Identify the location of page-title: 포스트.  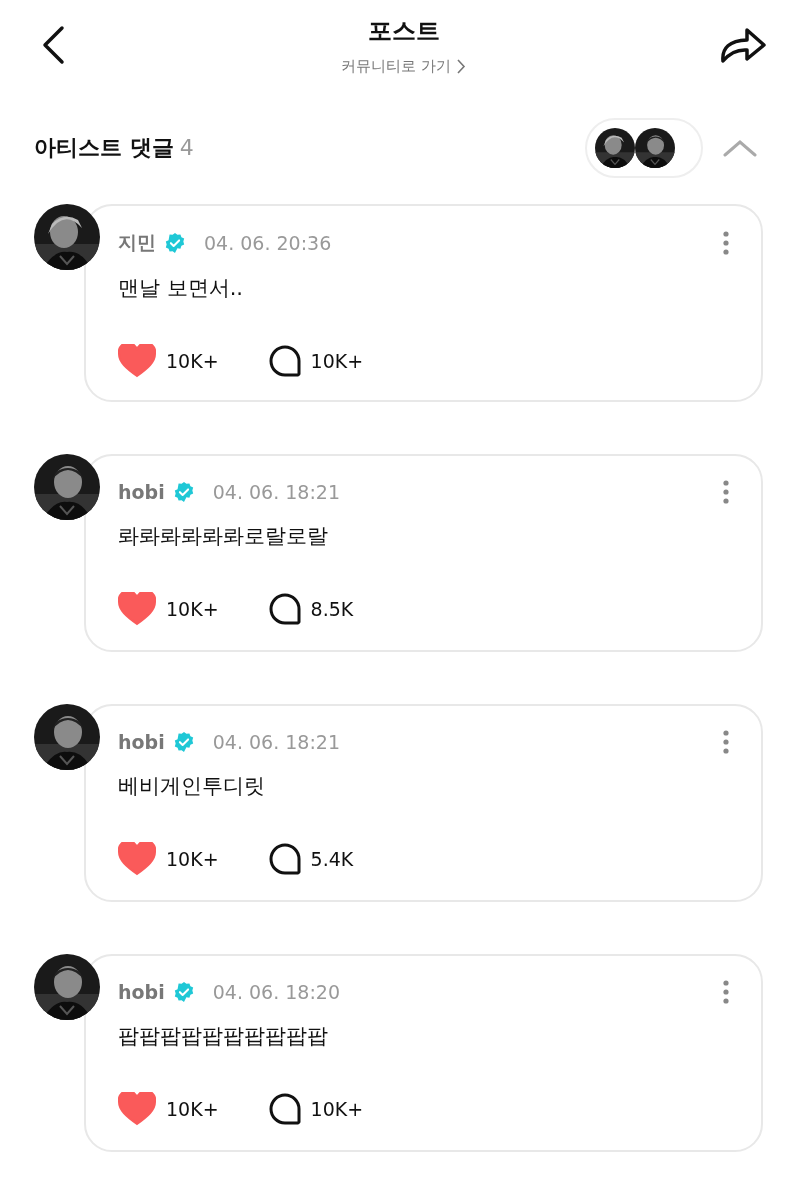
(403, 31).